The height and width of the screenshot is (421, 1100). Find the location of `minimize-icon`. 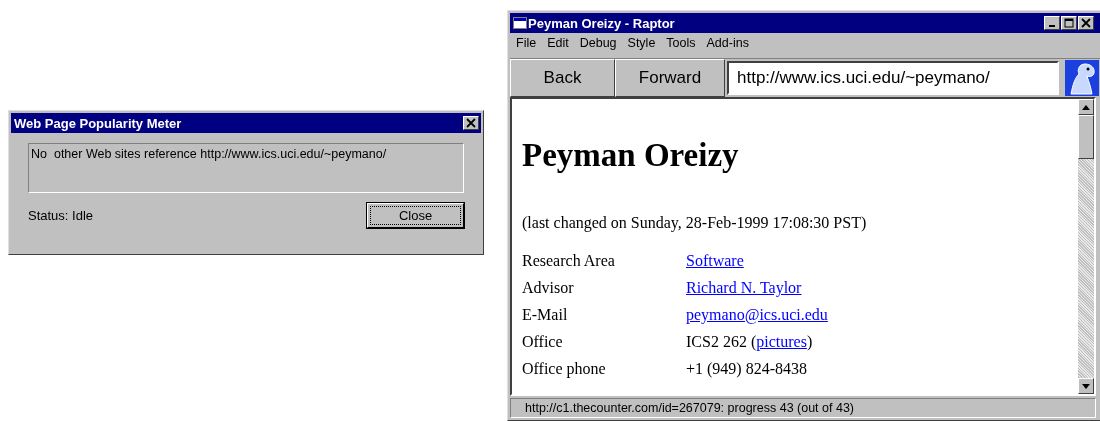

minimize-icon is located at coordinates (1052, 26).